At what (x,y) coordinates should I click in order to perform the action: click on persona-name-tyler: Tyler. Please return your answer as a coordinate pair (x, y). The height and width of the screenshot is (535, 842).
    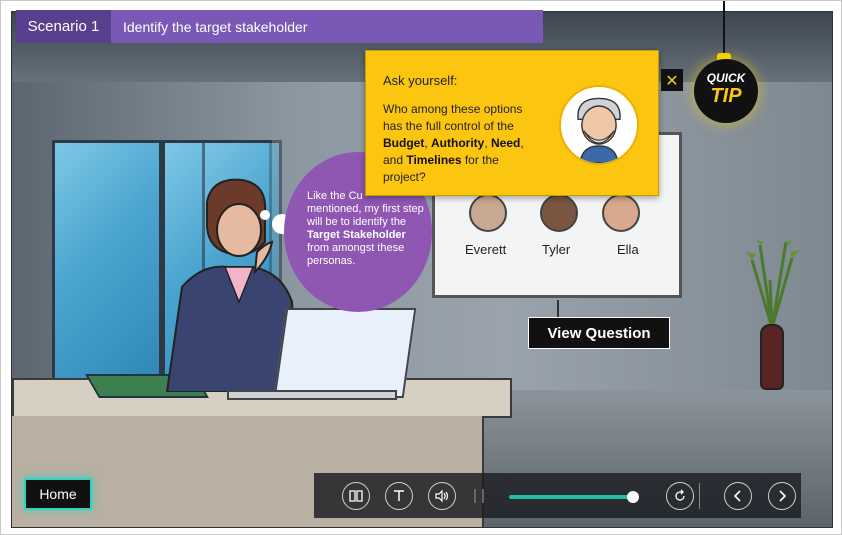
    Looking at the image, I should click on (556, 249).